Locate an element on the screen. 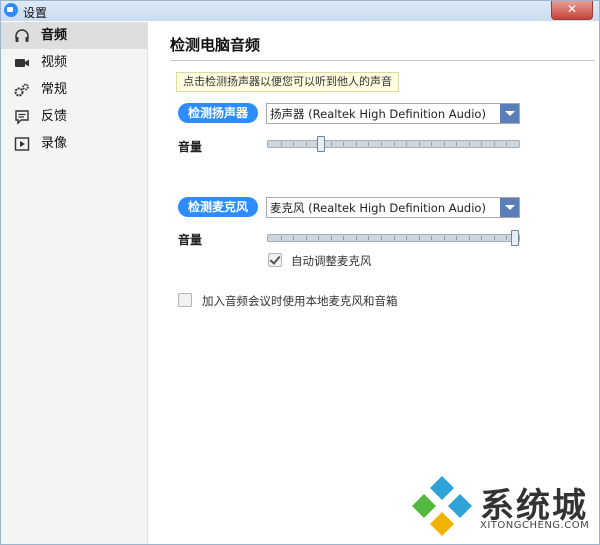 This screenshot has width=600, height=545. speaker-volume-label: 音量 is located at coordinates (190, 147).